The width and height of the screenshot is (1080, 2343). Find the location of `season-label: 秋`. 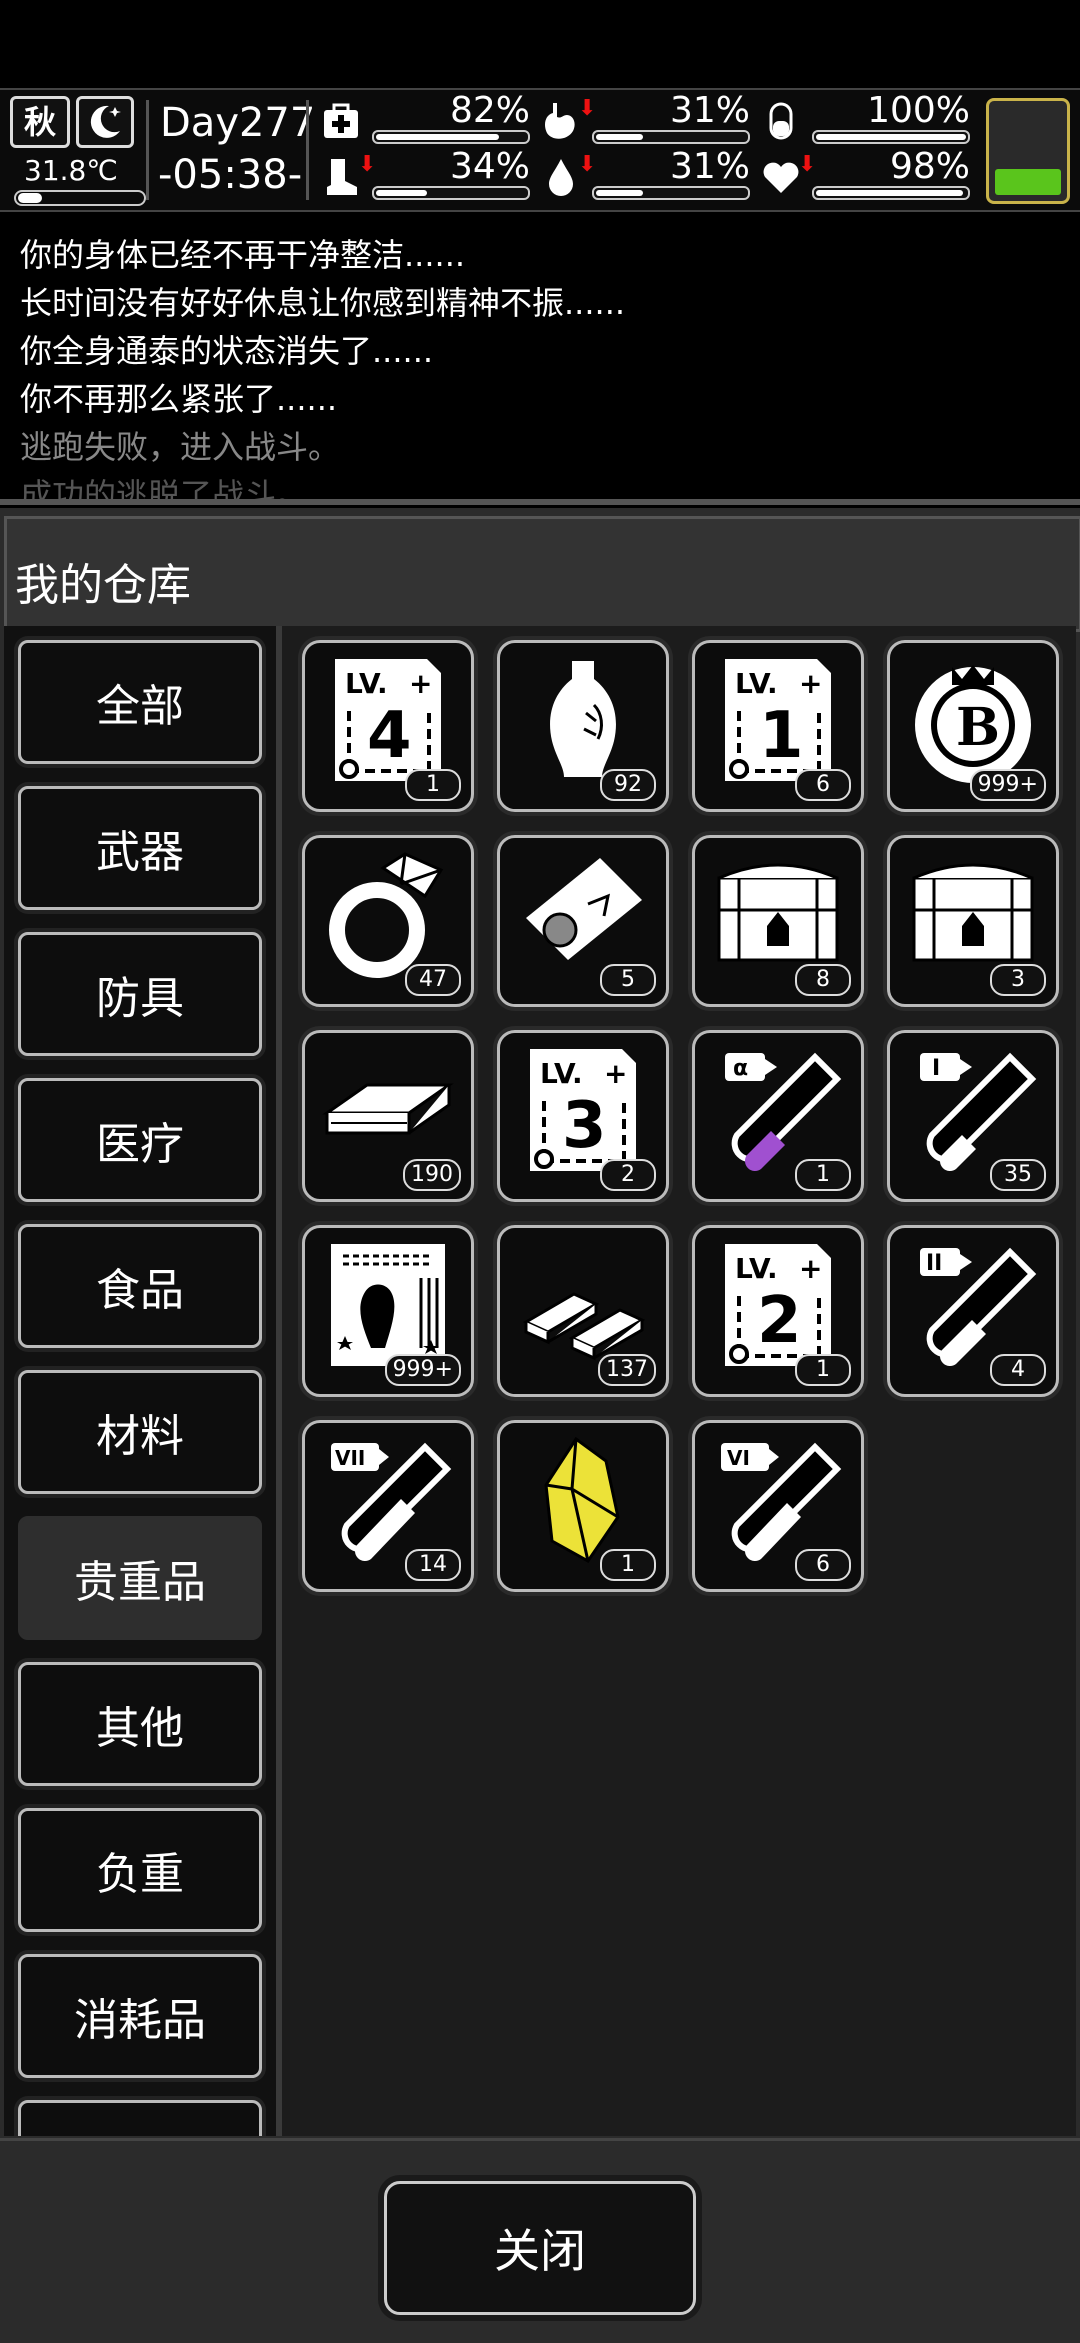

season-label: 秋 is located at coordinates (40, 122).